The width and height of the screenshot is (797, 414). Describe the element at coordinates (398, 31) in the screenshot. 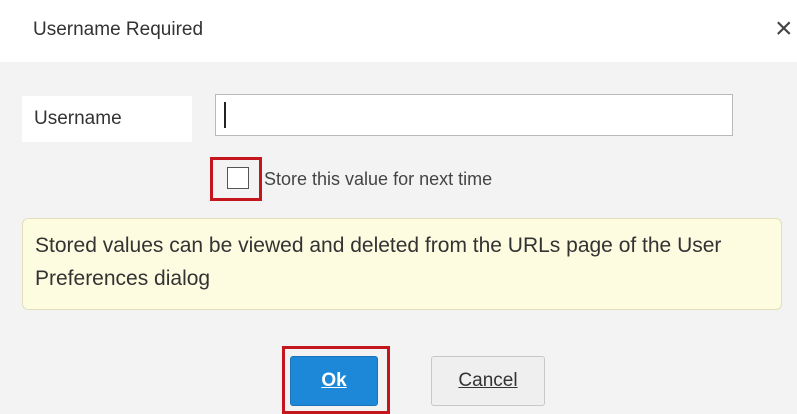

I see `dialog-titlebar: Username Required ×` at that location.